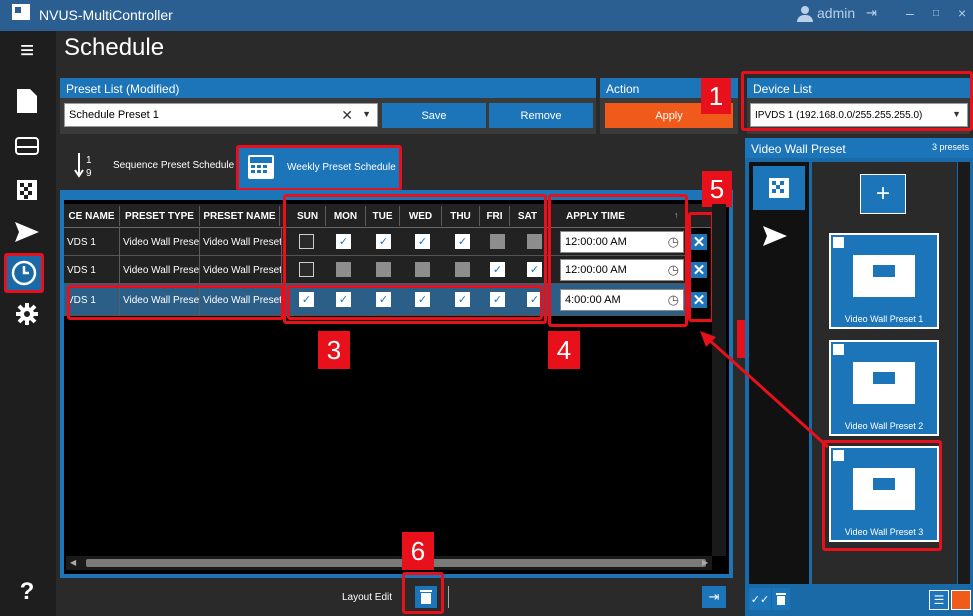 The width and height of the screenshot is (973, 616). What do you see at coordinates (328, 88) in the screenshot?
I see `preset-list-header: Preset List (Modified)` at bounding box center [328, 88].